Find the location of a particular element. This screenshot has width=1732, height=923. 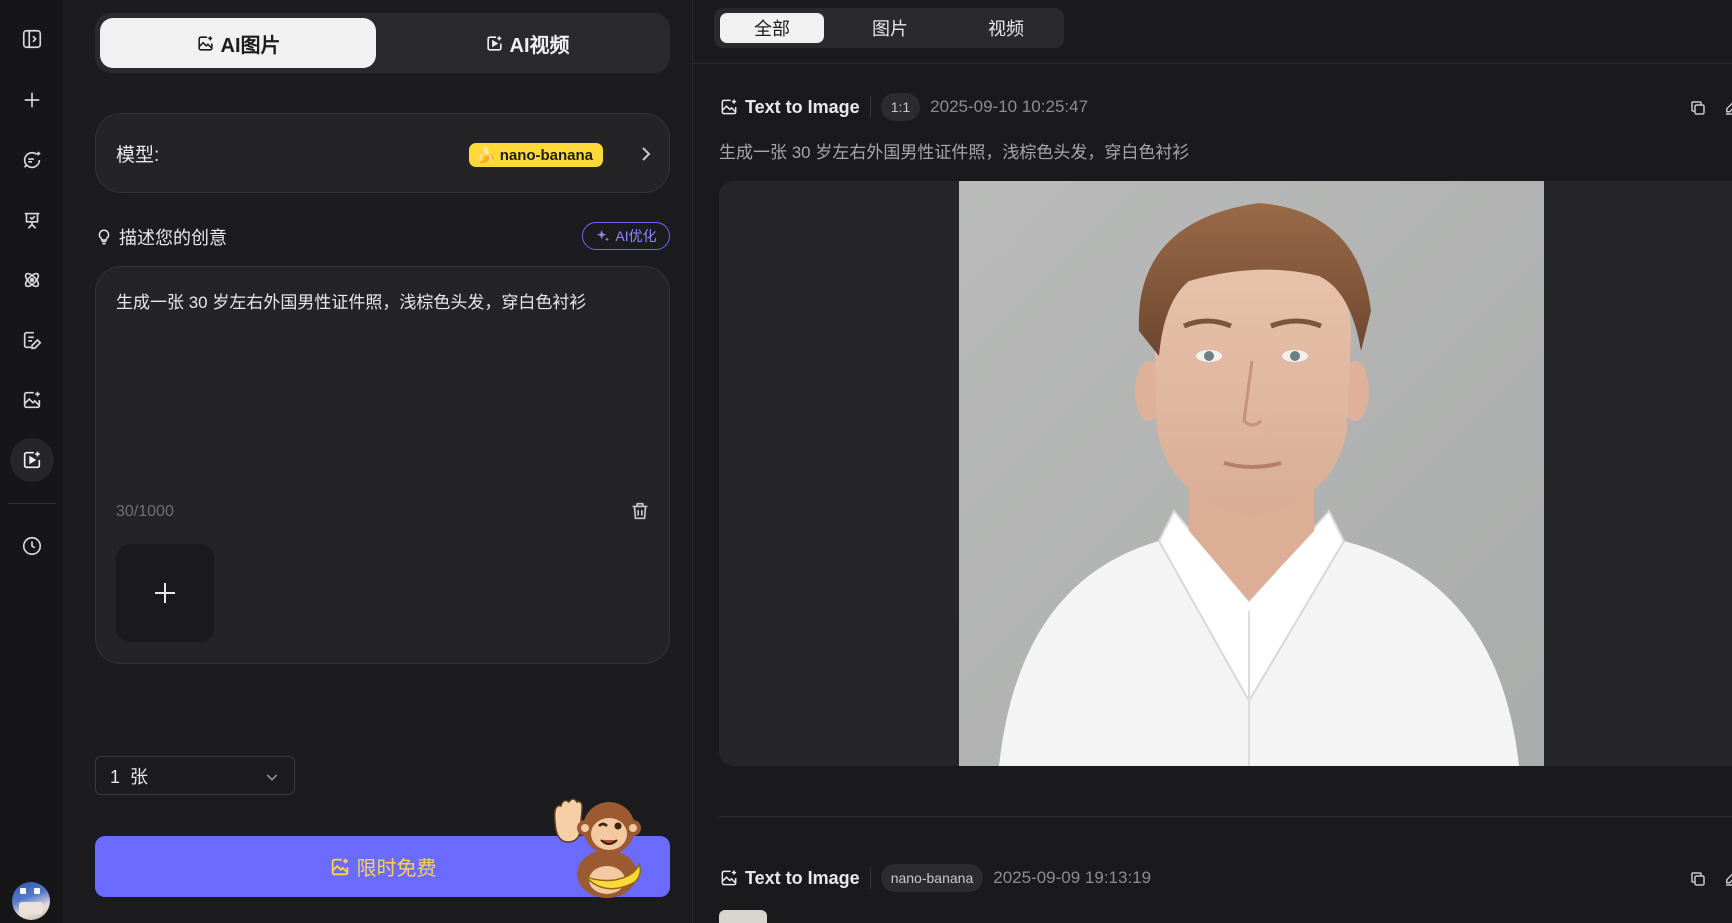

ai-video-tab-label: AI视频 is located at coordinates (539, 45).